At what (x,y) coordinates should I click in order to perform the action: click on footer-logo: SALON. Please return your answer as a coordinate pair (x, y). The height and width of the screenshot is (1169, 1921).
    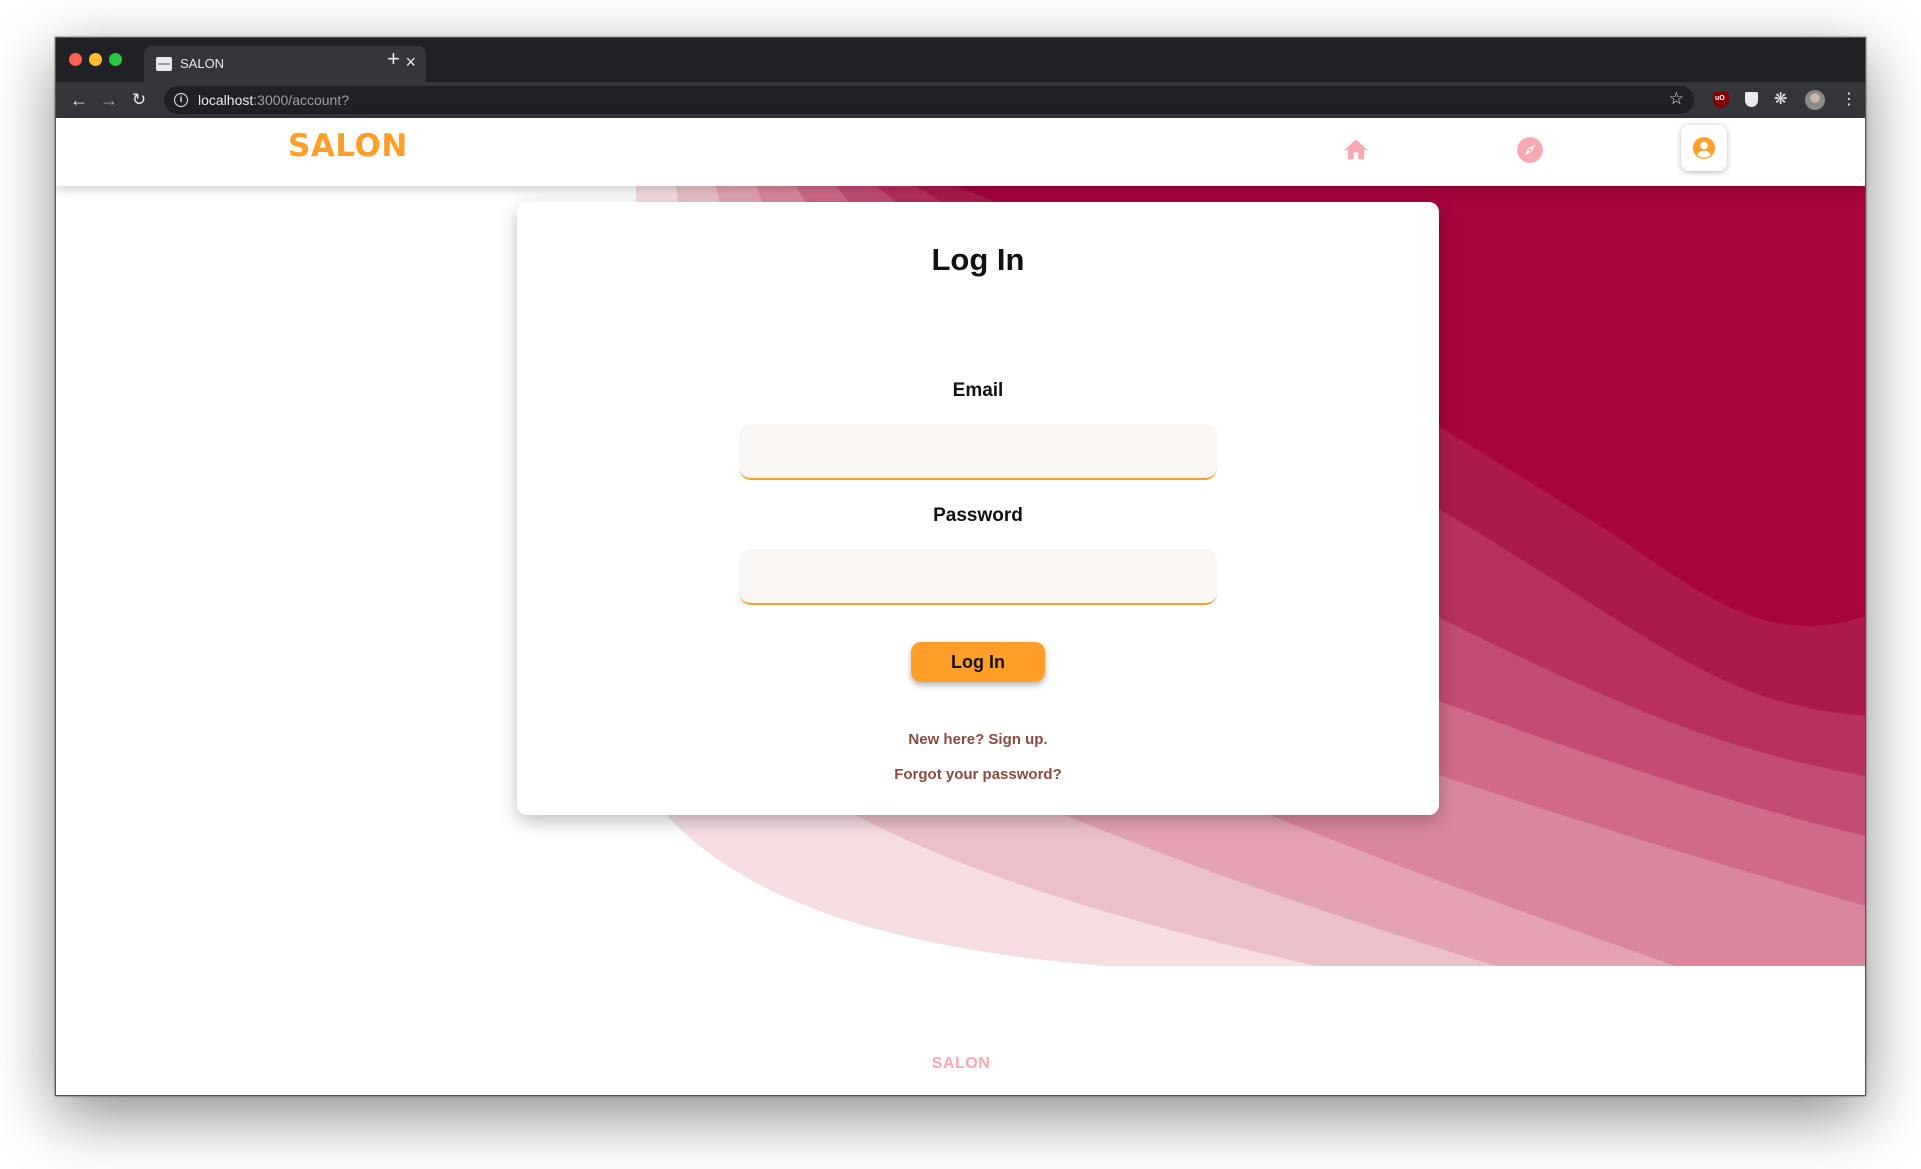
    Looking at the image, I should click on (961, 1063).